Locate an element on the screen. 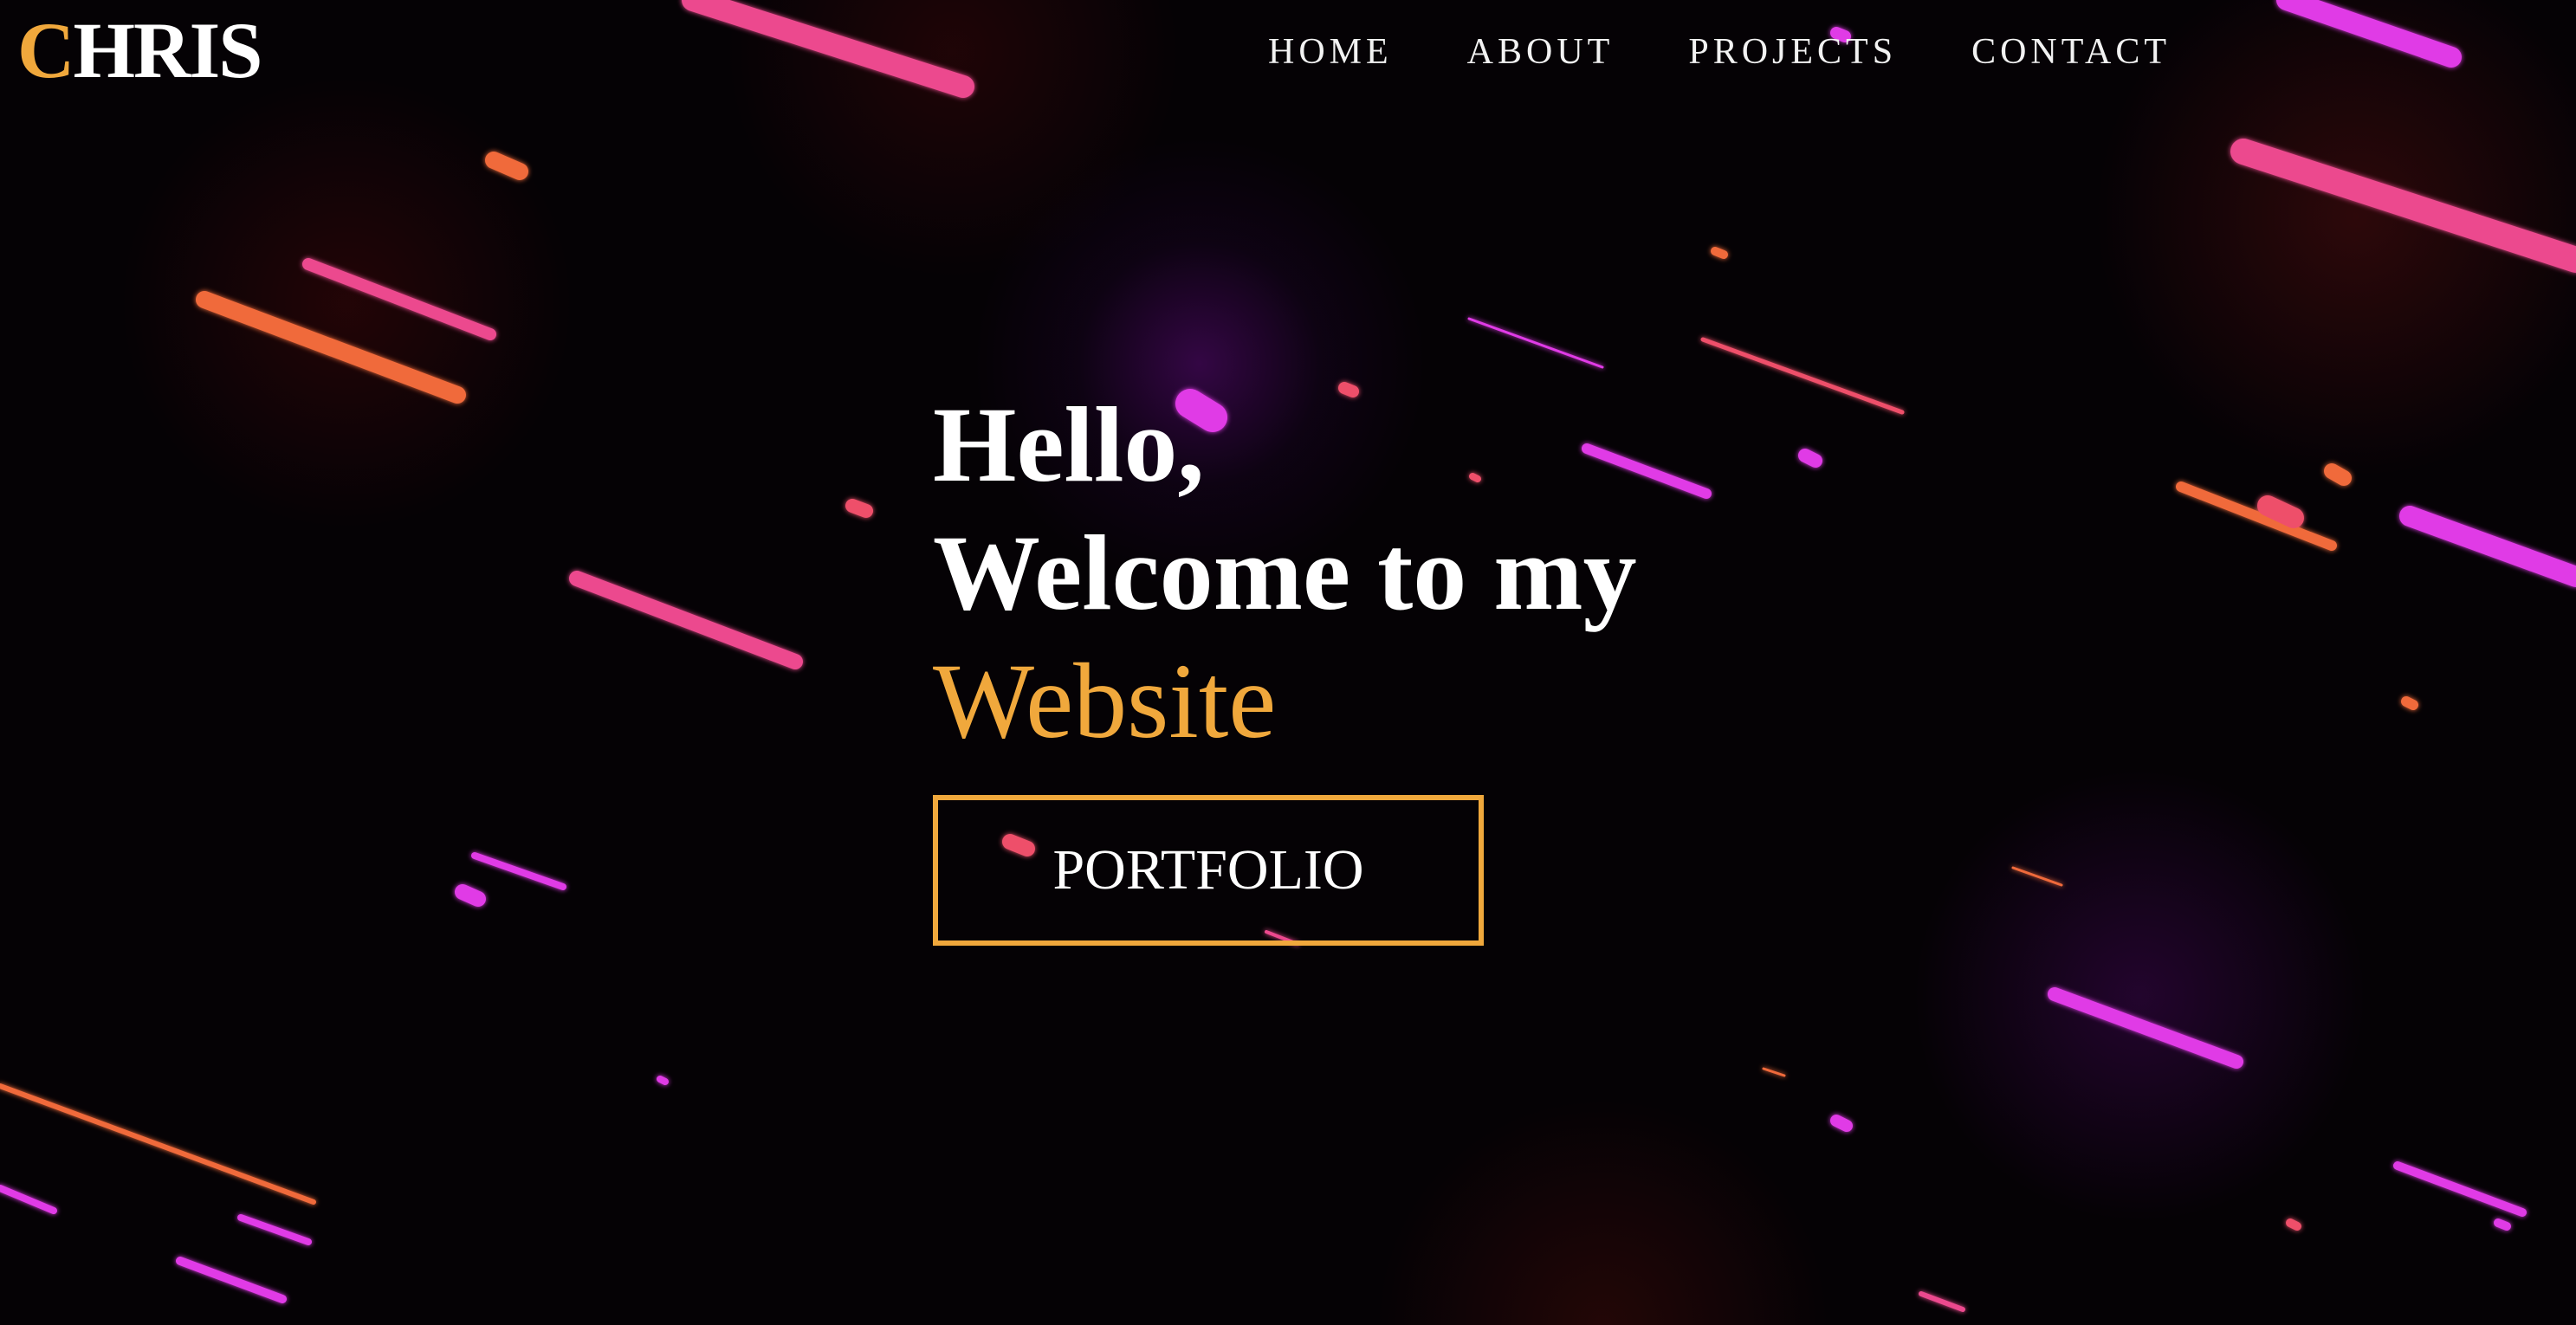 The image size is (2576, 1325). hero-line-2: Welcome to my is located at coordinates (1285, 573).